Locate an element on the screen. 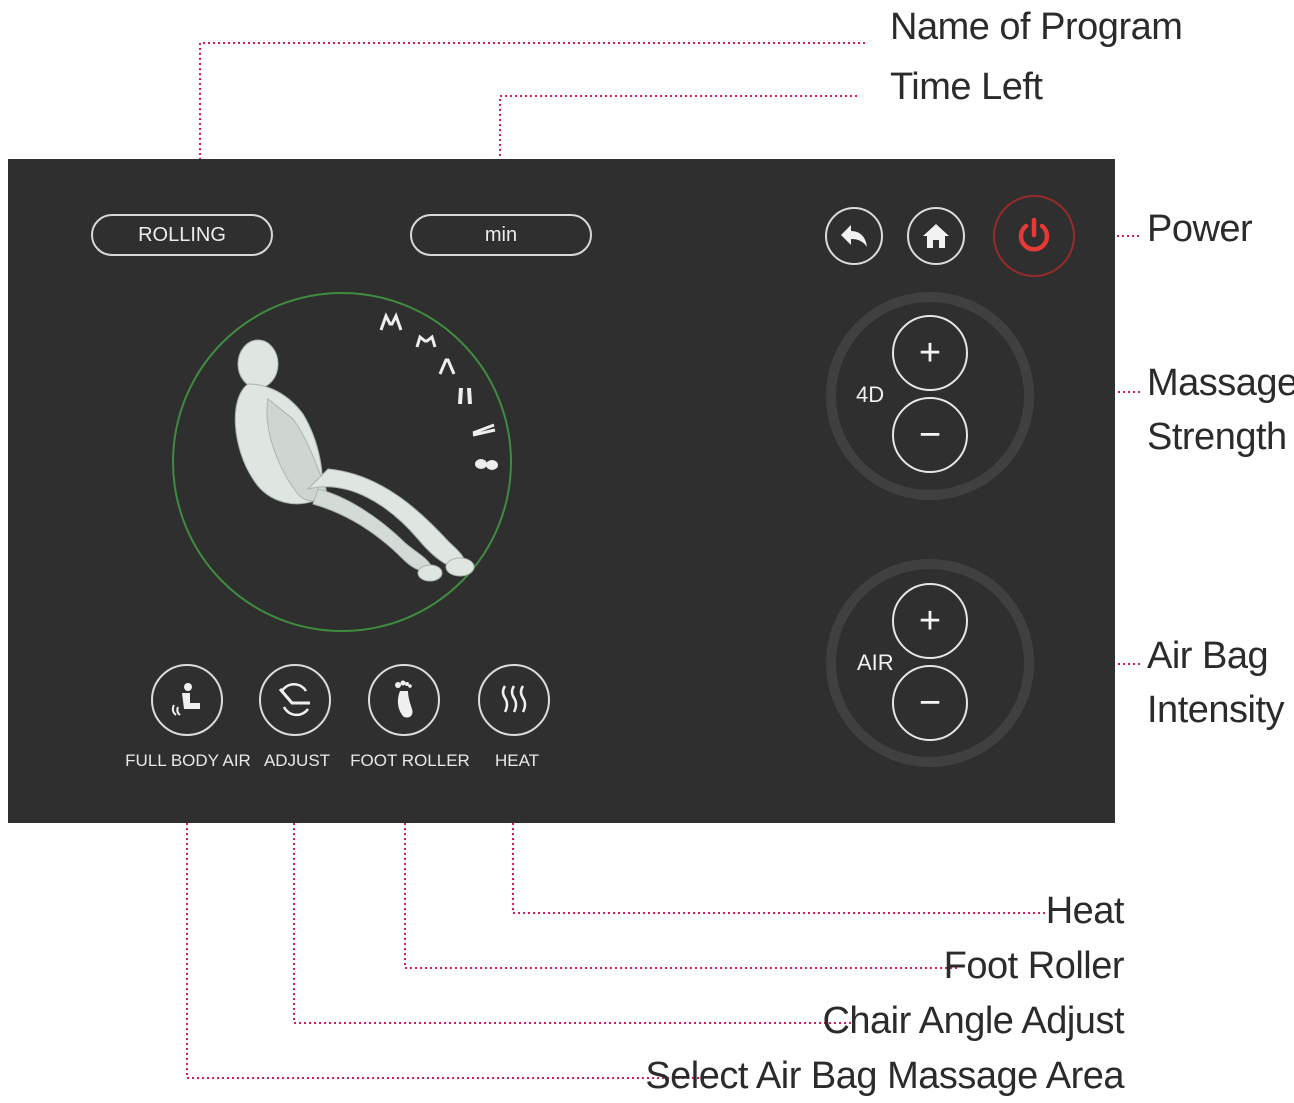 This screenshot has width=1294, height=1103. airbag-seat-icon is located at coordinates (185, 699).